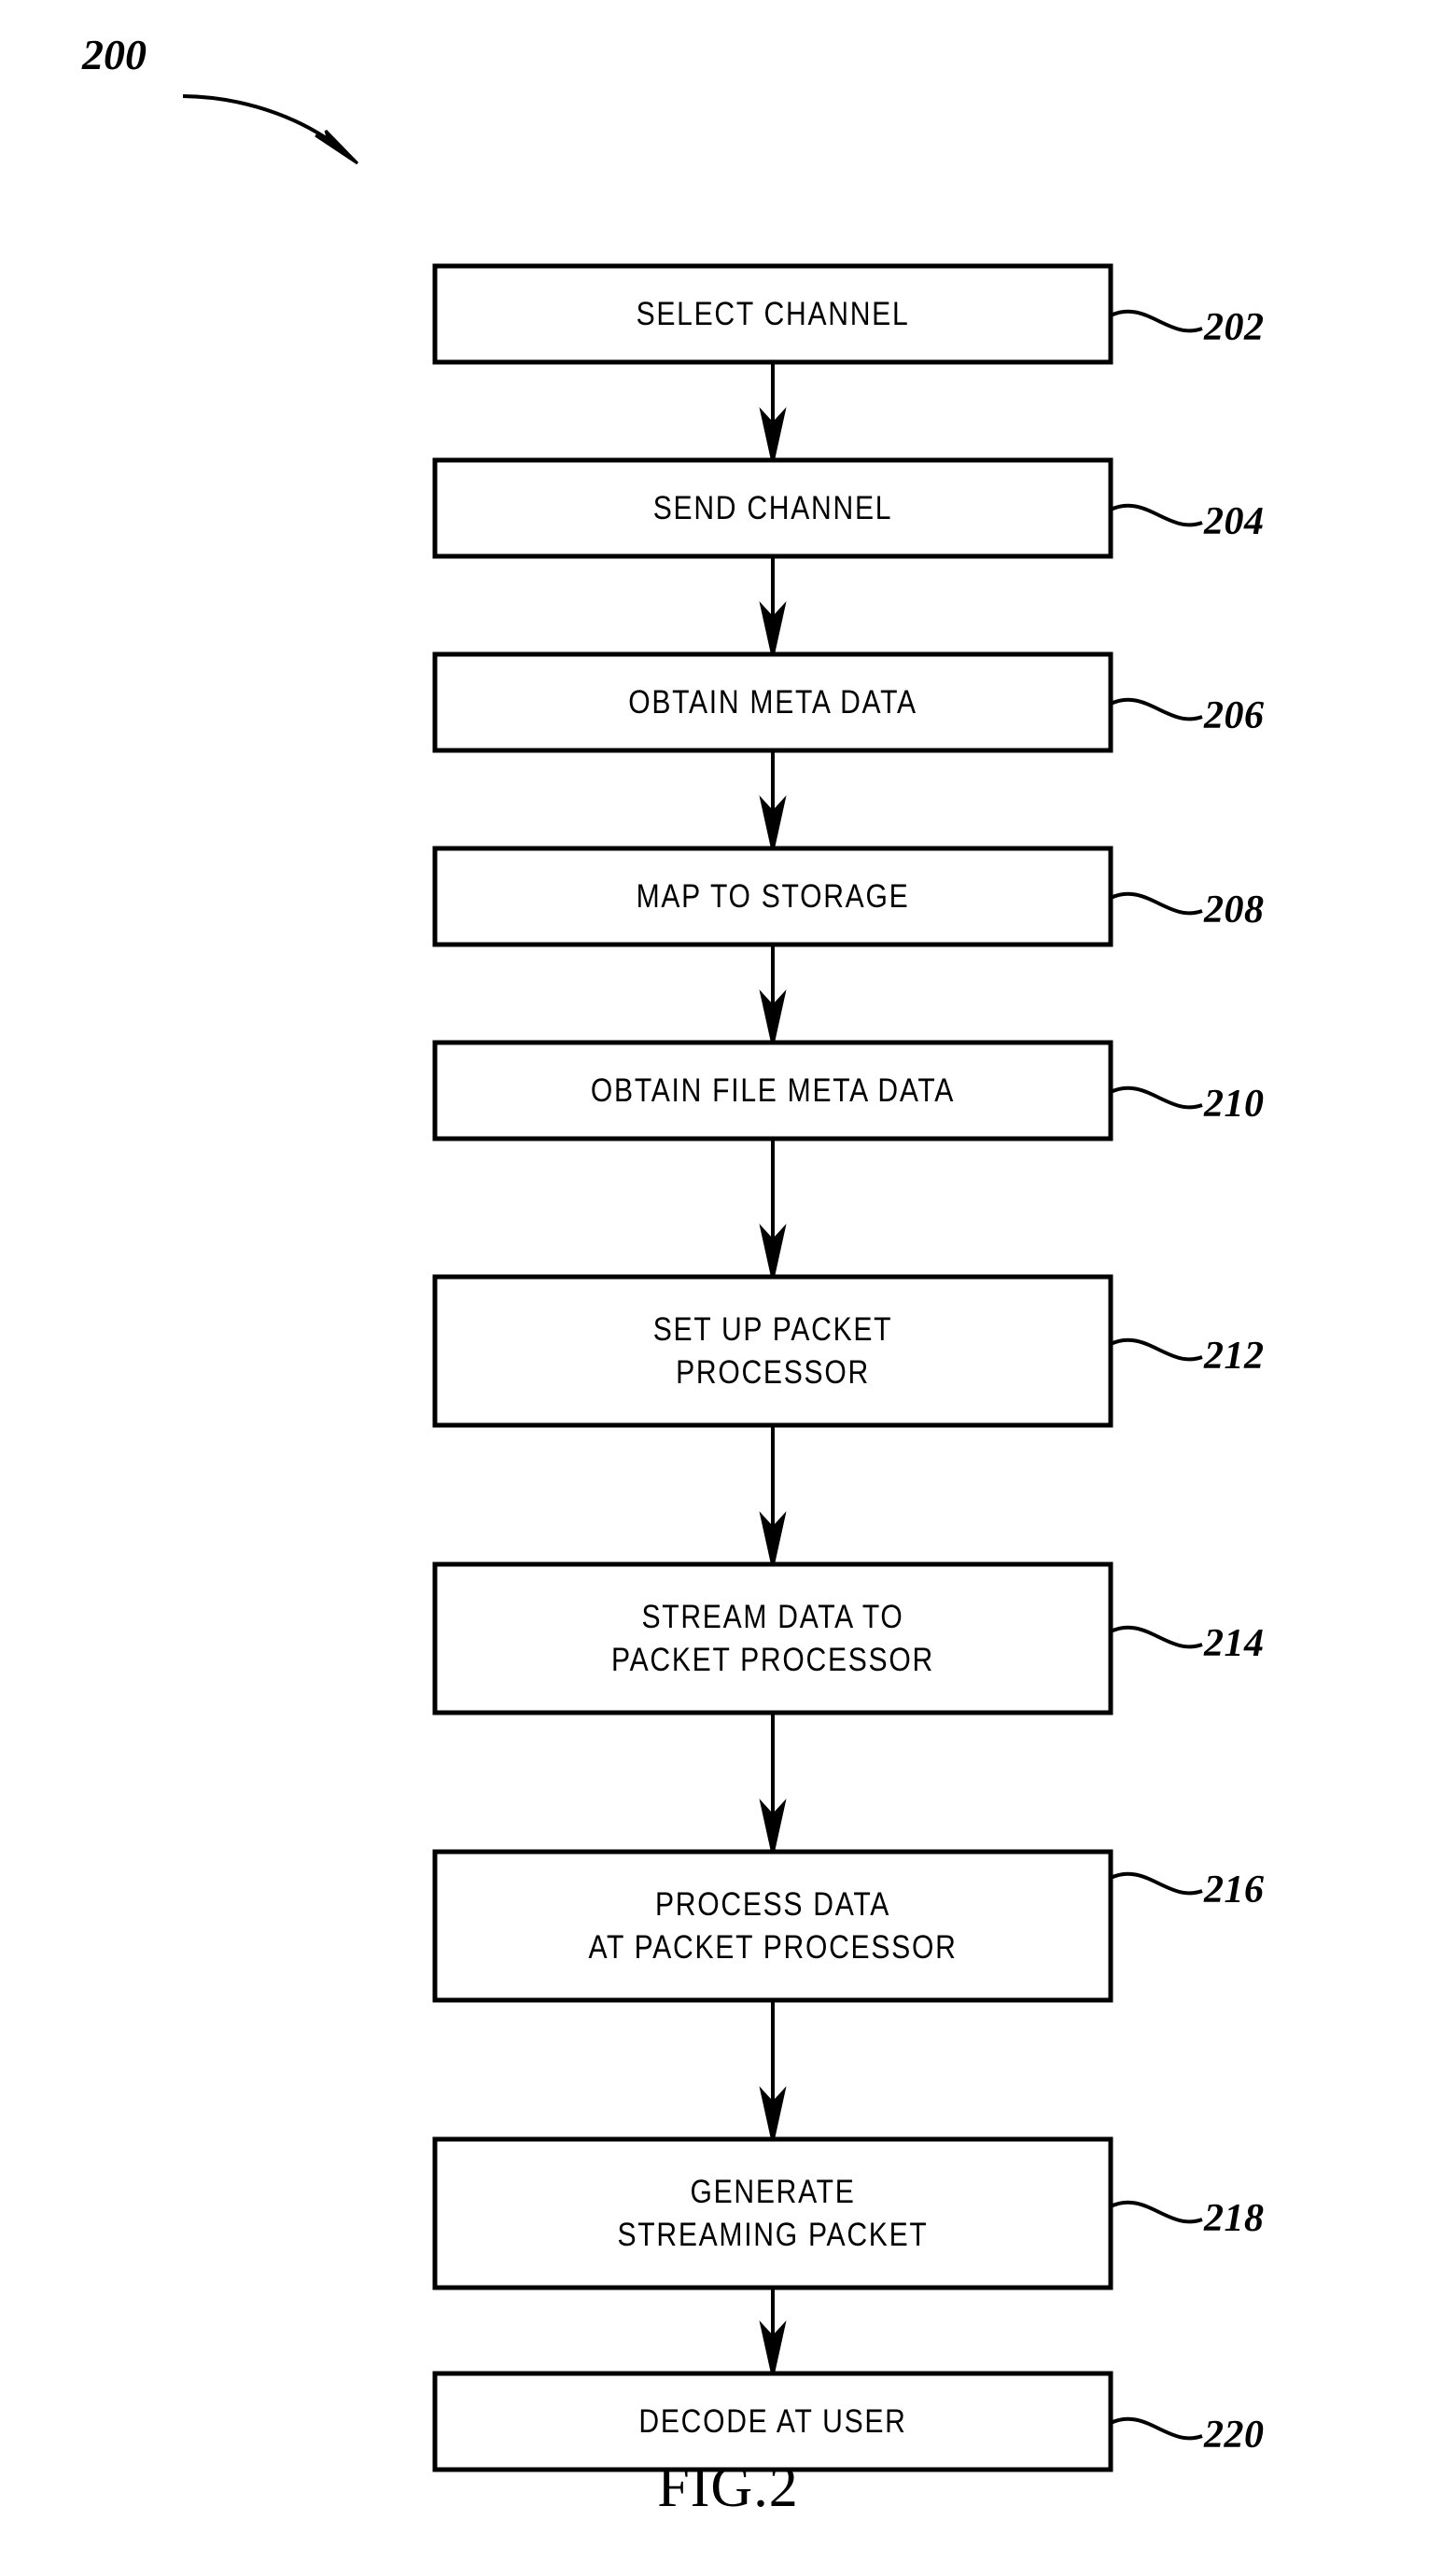 The width and height of the screenshot is (1456, 2576). I want to click on box-label-stream-data-to-packet-processor: STREAM DATA TO PACKET PROCESSOR, so click(773, 1638).